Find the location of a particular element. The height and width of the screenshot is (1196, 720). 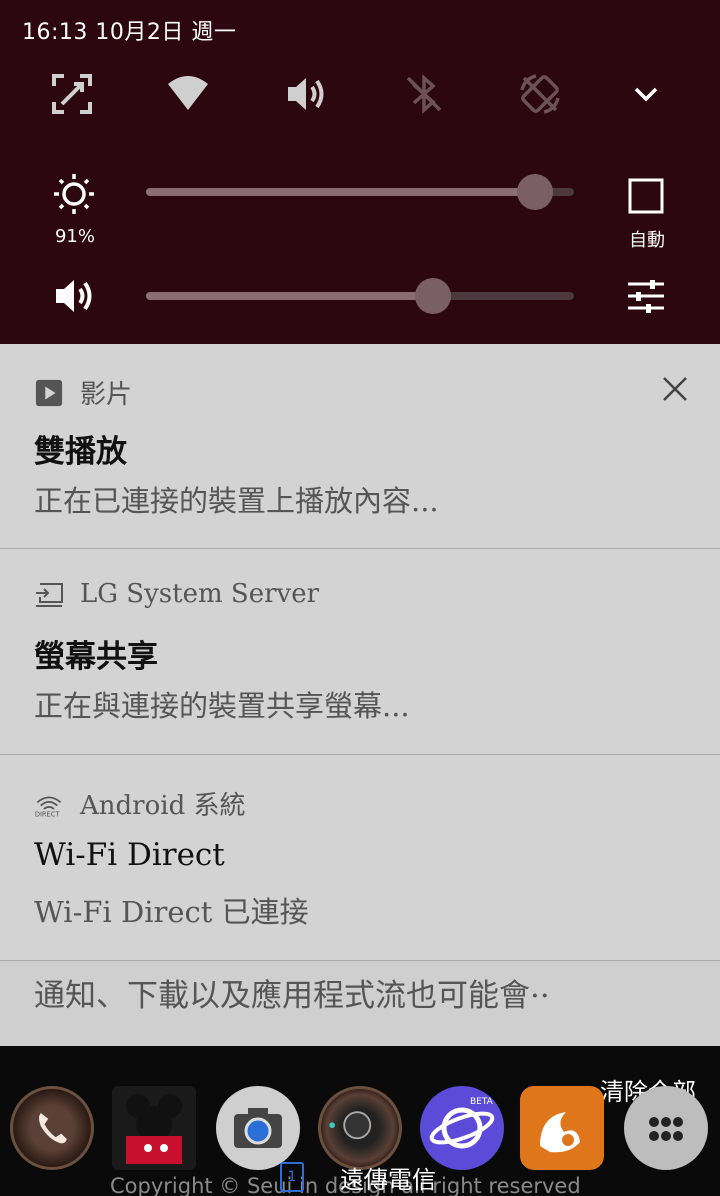

volume-slider-thumb is located at coordinates (433, 296).